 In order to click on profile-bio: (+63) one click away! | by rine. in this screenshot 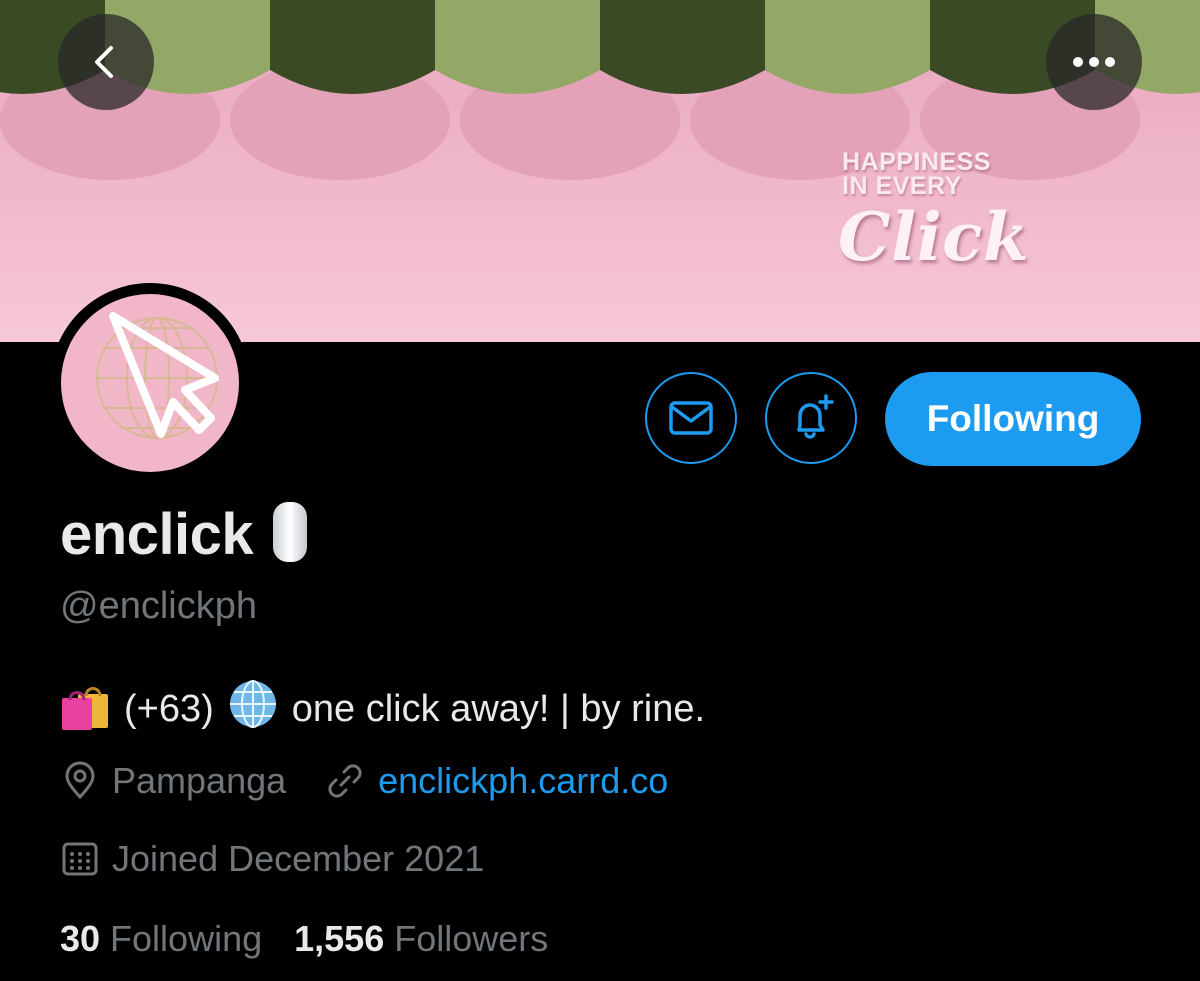, I will do `click(389, 709)`.